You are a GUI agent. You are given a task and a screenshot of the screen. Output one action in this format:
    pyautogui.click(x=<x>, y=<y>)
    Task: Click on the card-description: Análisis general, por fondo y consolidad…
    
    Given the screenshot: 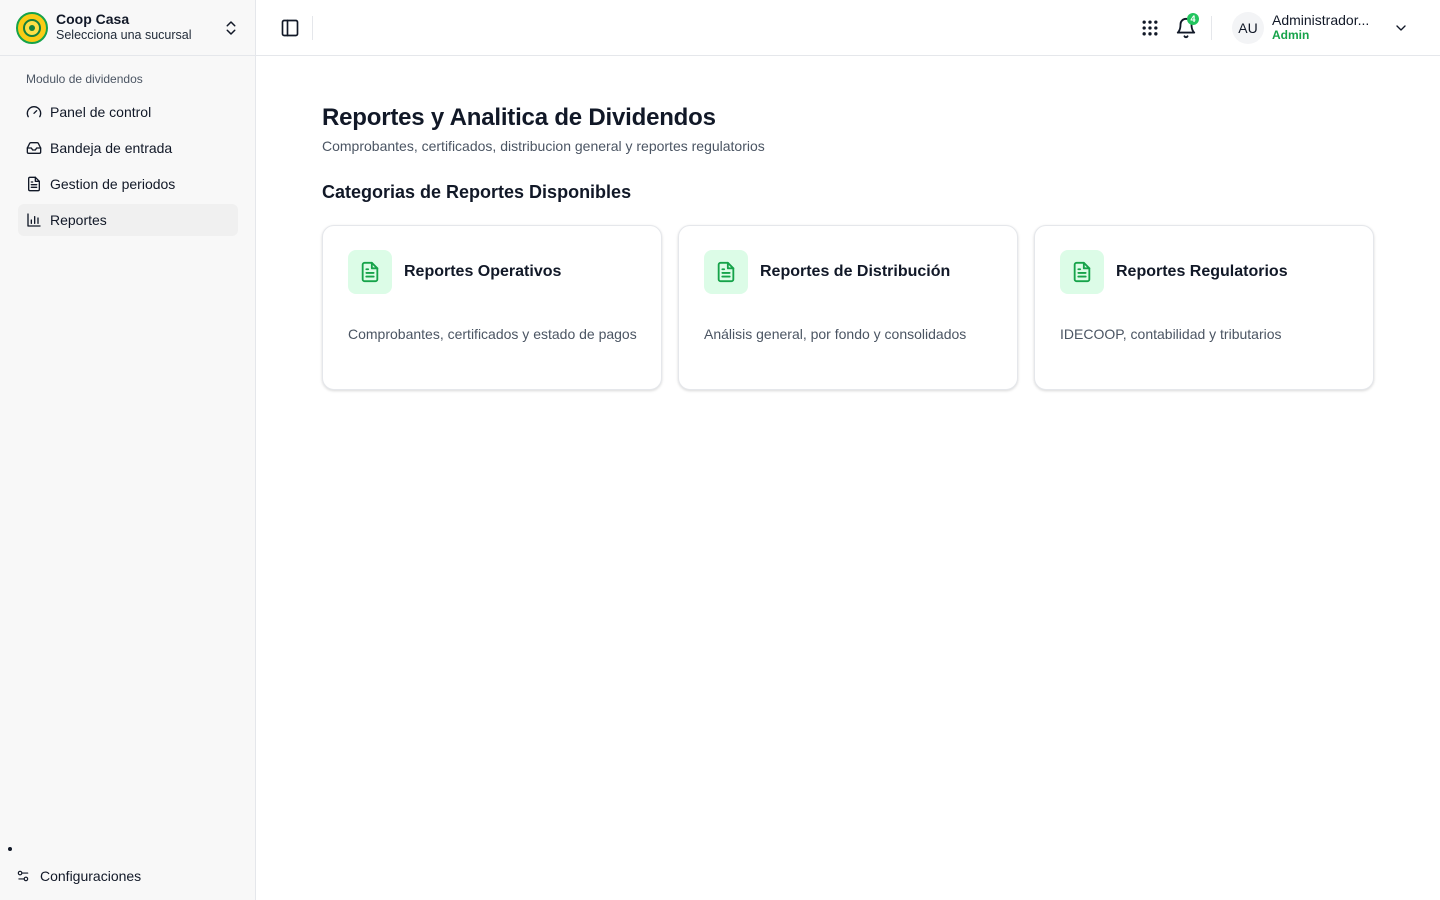 What is the action you would take?
    pyautogui.click(x=835, y=334)
    